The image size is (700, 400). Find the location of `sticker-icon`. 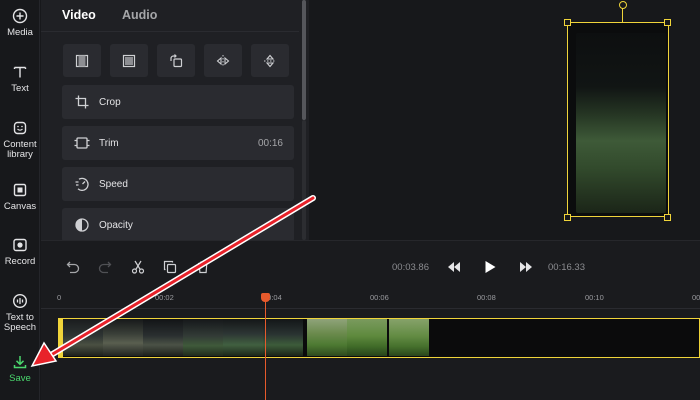

sticker-icon is located at coordinates (20, 128).